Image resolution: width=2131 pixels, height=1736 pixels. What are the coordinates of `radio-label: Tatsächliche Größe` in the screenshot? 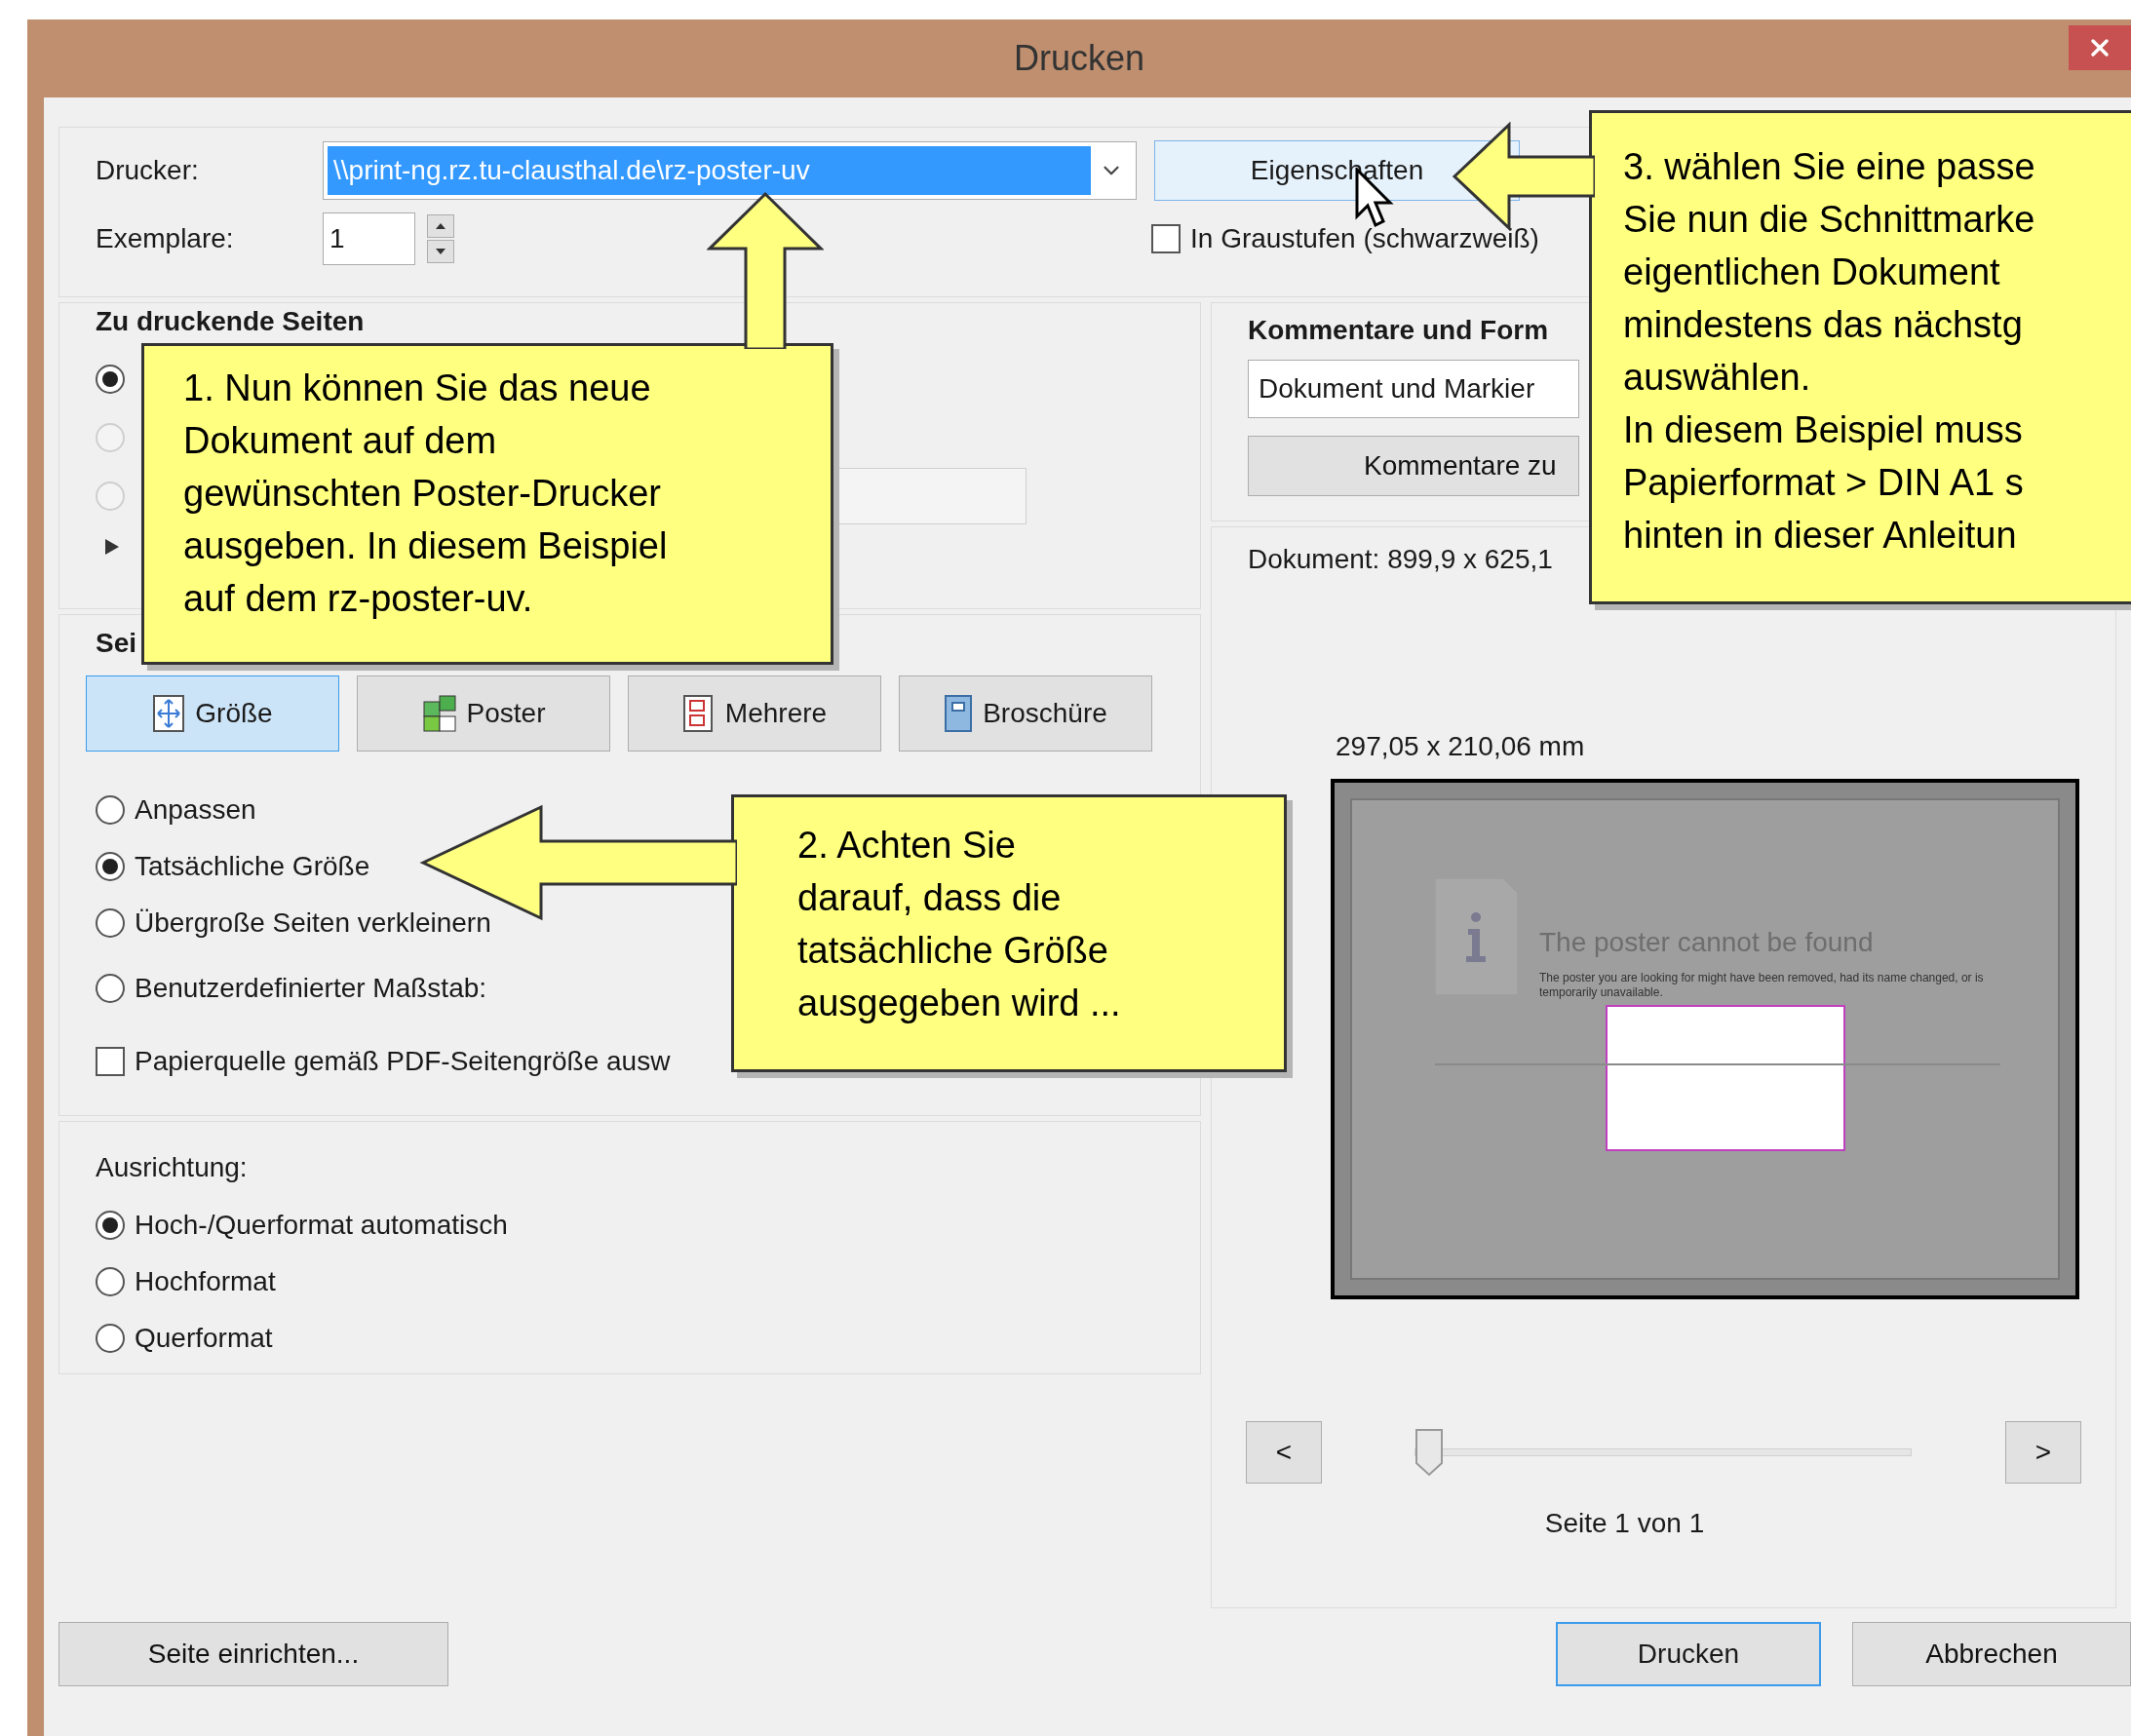 It's located at (252, 866).